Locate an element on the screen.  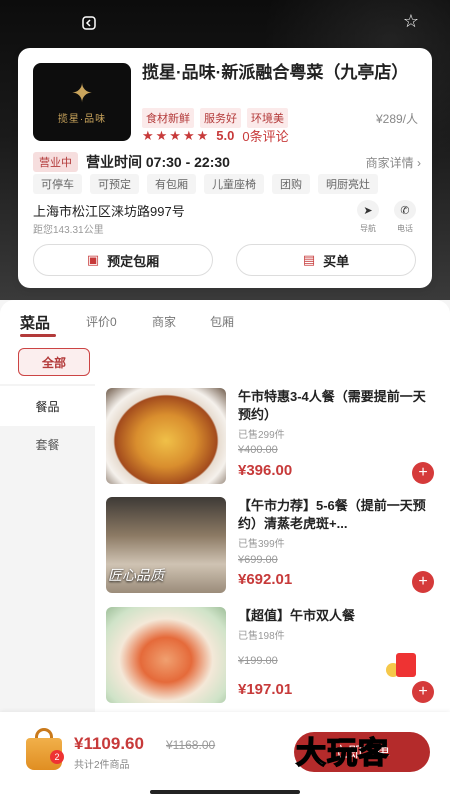
navigate-button: ➤ 导航 is located at coordinates (368, 217).